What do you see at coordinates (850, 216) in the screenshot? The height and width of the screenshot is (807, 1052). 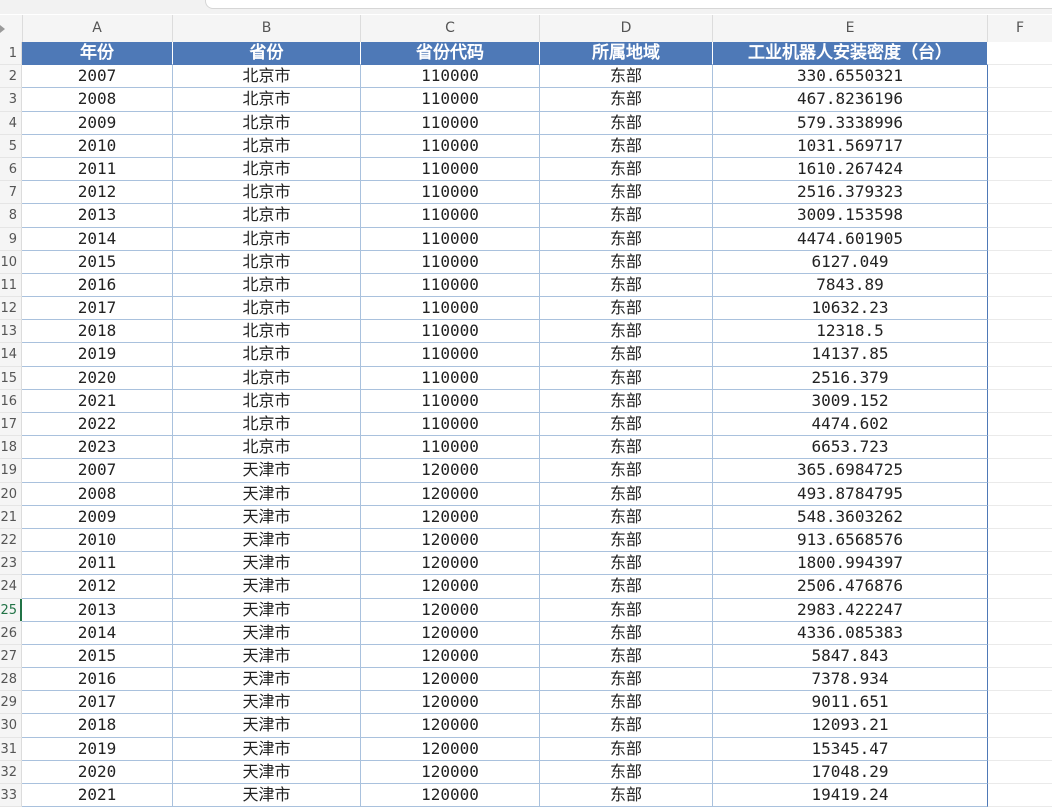 I see `cell-robot-density: 3009.153598` at bounding box center [850, 216].